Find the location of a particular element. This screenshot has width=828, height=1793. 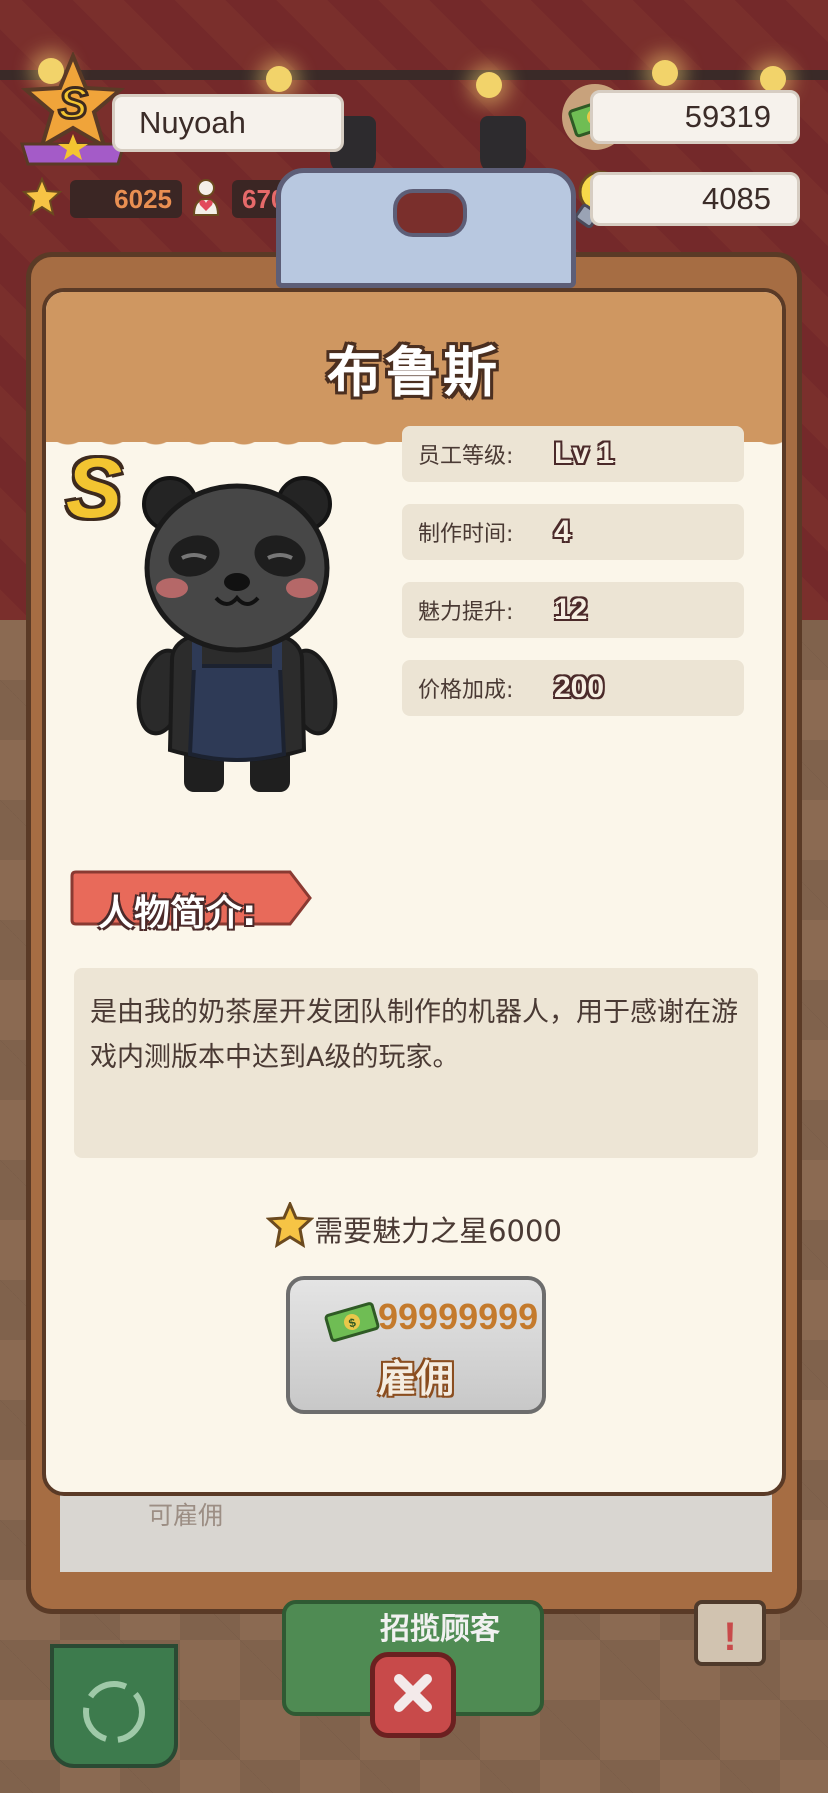

stat-charm-value: 12 is located at coordinates (571, 609).